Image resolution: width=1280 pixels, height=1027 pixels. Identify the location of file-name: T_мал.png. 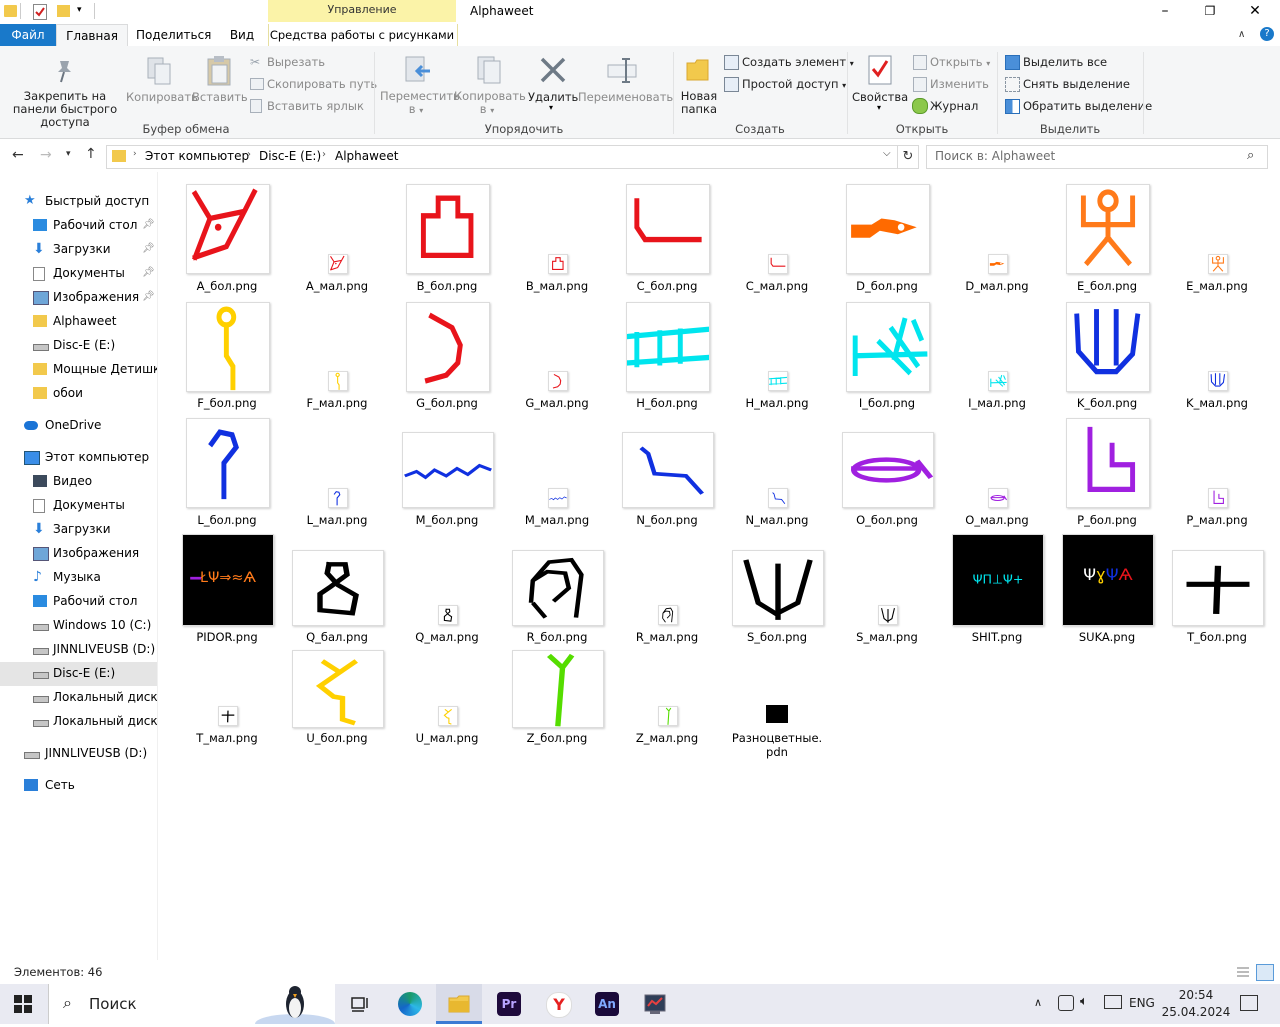
(227, 738).